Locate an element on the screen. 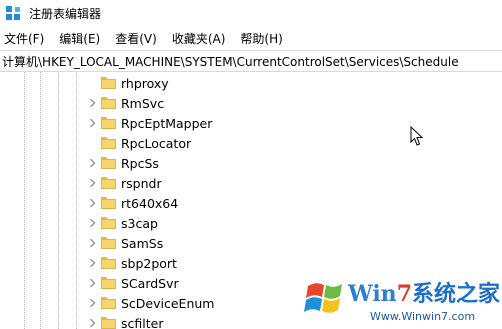 This screenshot has width=502, height=329. tree-item-label: s3cap is located at coordinates (139, 223).